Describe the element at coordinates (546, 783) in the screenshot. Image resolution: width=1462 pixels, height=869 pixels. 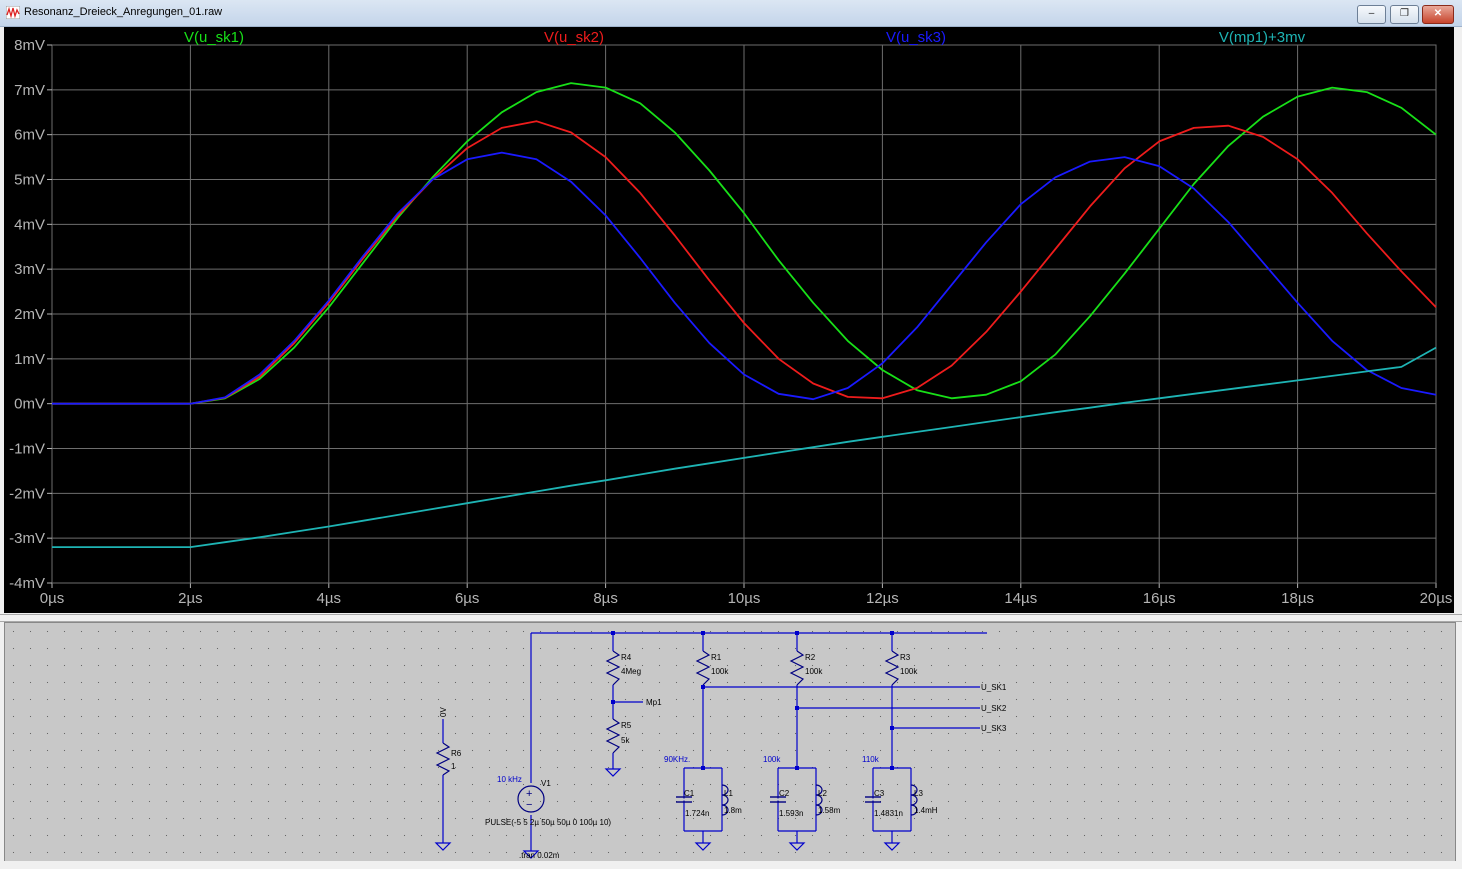
I see `label-v1: V1` at that location.